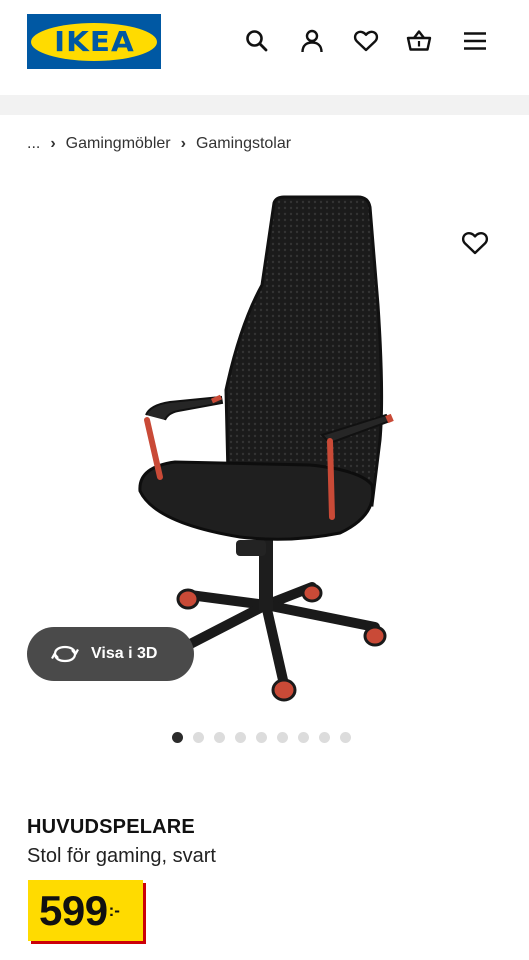  Describe the element at coordinates (121, 856) in the screenshot. I see `product-description: Stol för gaming, svart` at that location.